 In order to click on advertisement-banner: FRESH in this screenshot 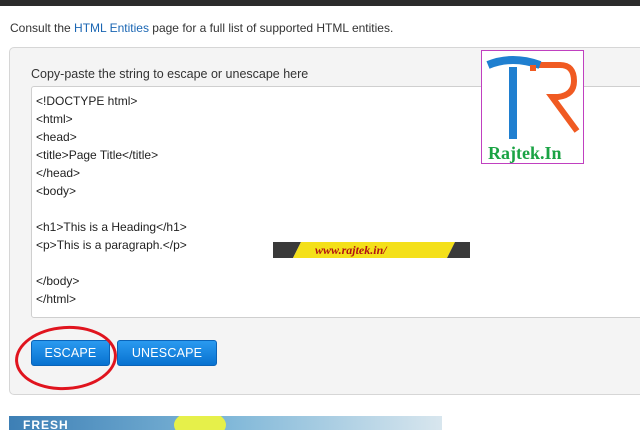, I will do `click(225, 423)`.